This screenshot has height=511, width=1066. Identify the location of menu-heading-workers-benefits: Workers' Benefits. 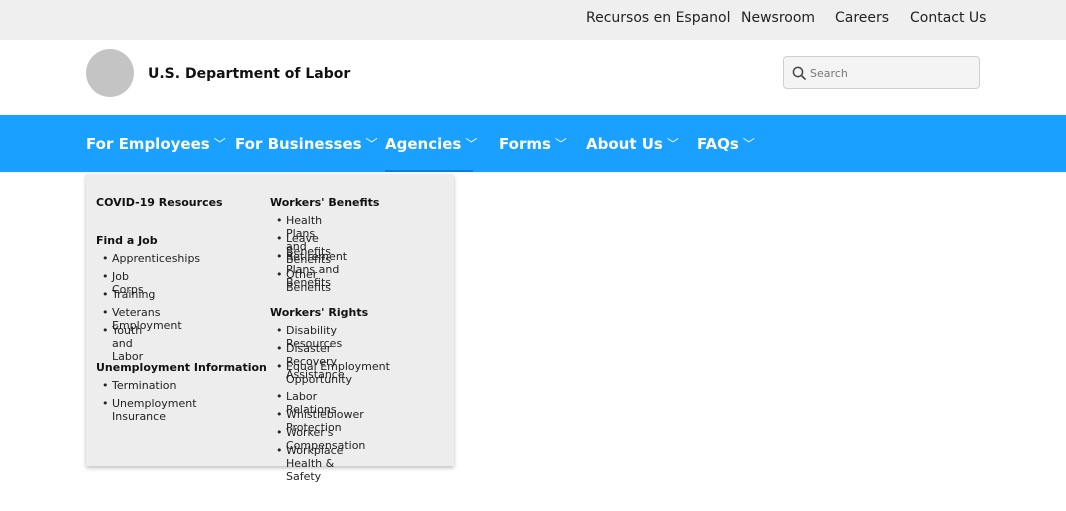
(324, 202).